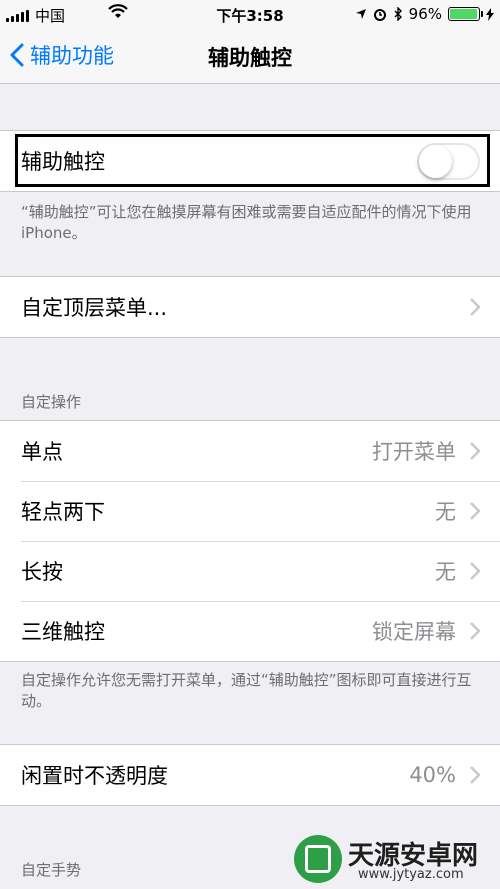  I want to click on action-label: 三维触控, so click(63, 632).